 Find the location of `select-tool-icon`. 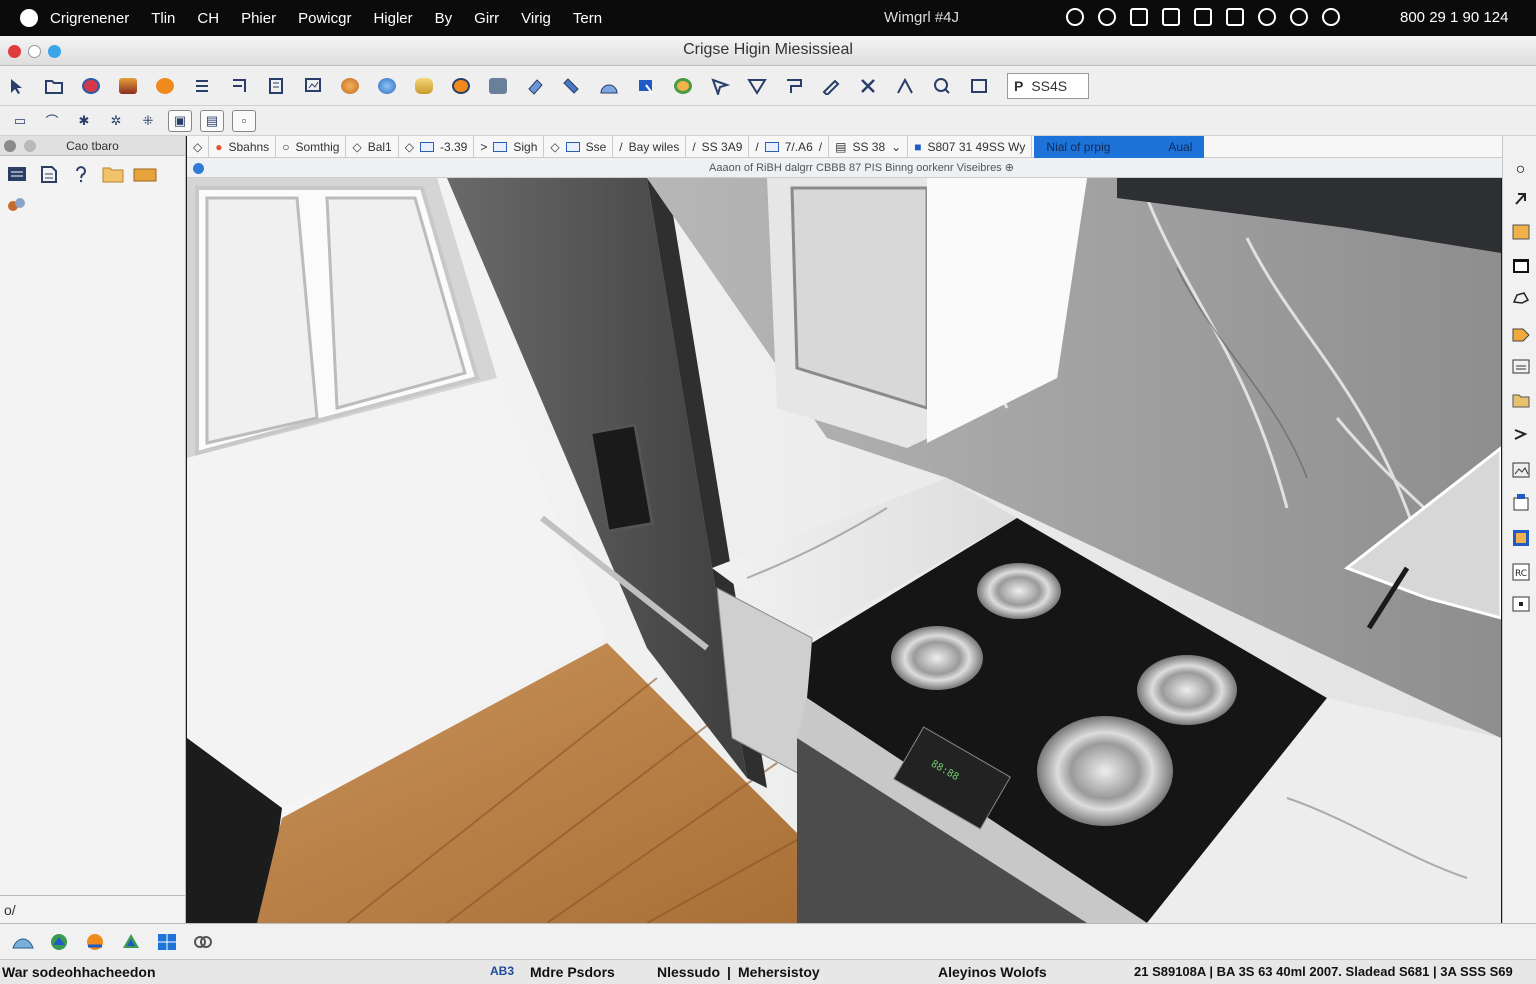

select-tool-icon is located at coordinates (17, 86).